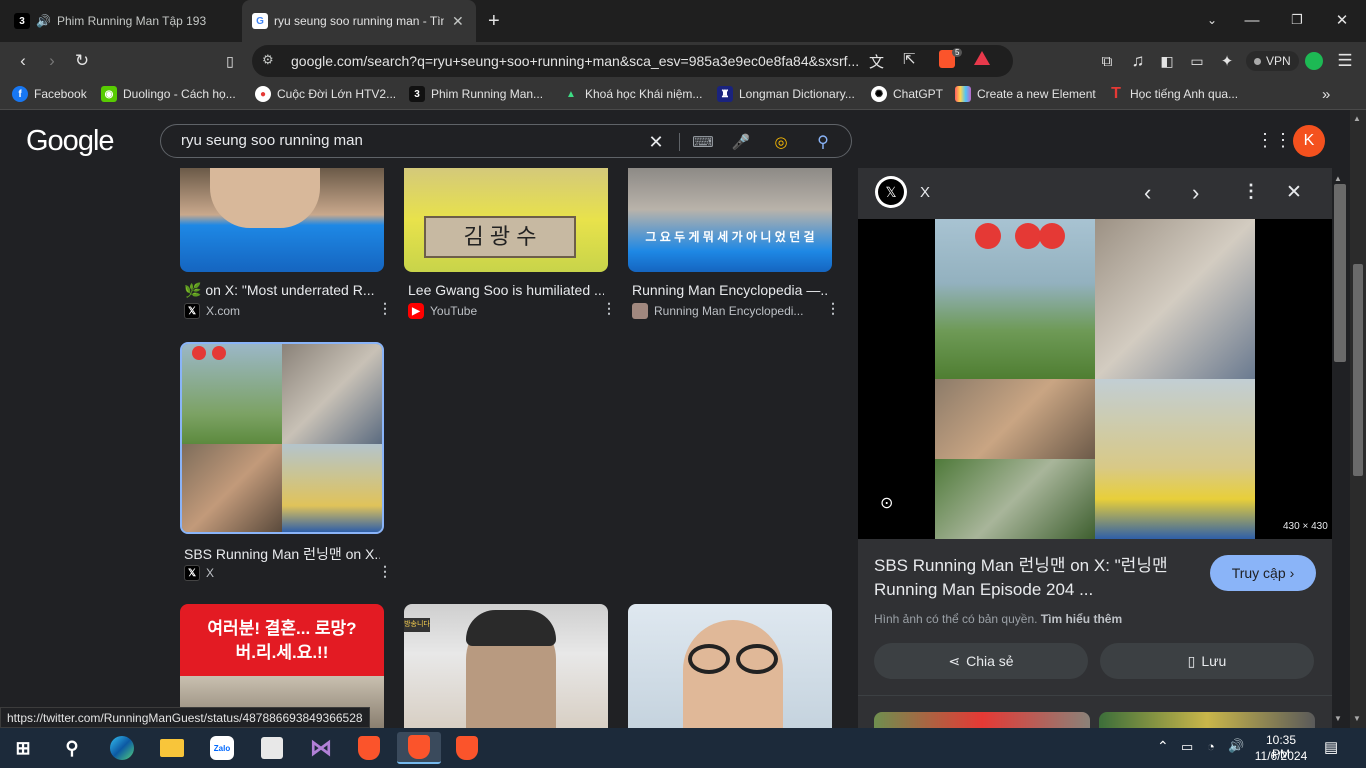  I want to click on previous-image-icon: ‹, so click(1147, 193).